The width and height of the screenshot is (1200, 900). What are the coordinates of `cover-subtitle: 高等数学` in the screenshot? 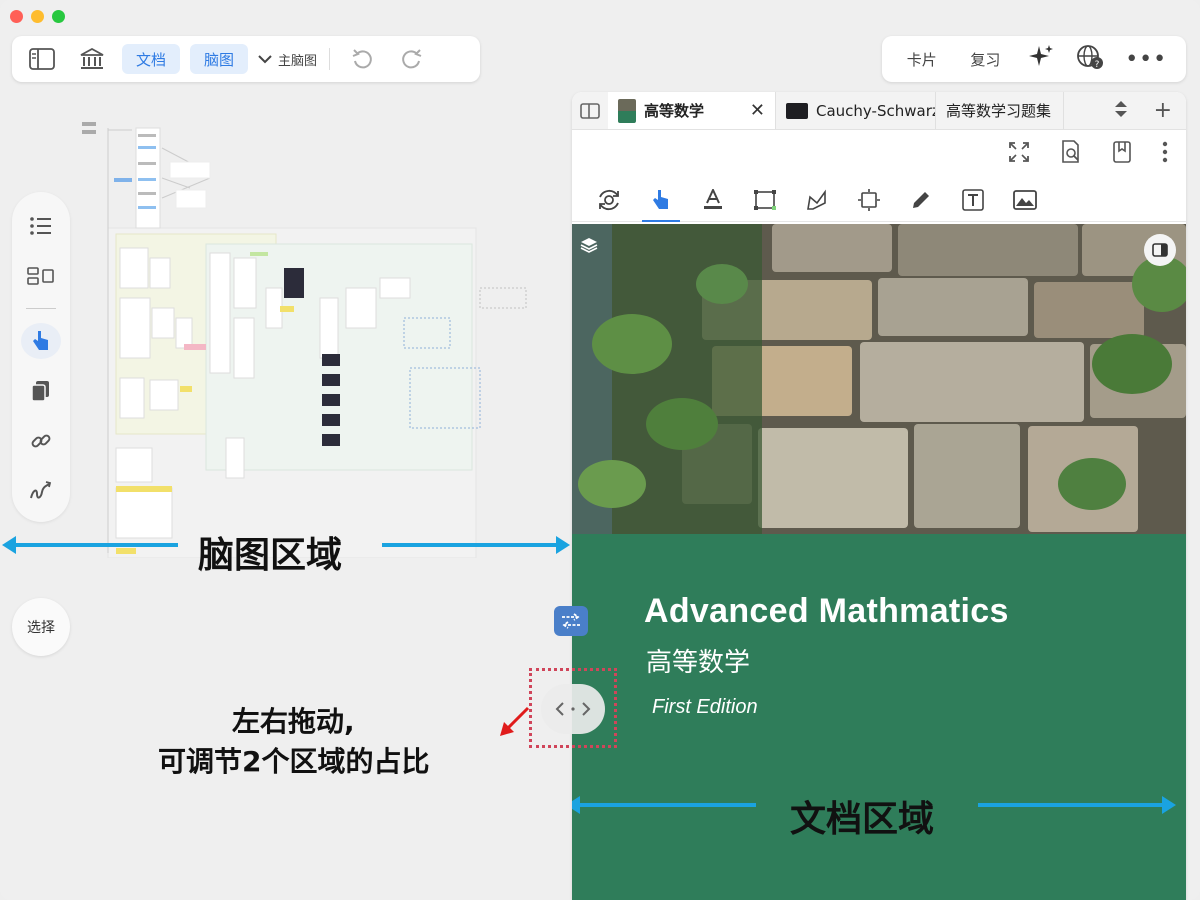 It's located at (698, 663).